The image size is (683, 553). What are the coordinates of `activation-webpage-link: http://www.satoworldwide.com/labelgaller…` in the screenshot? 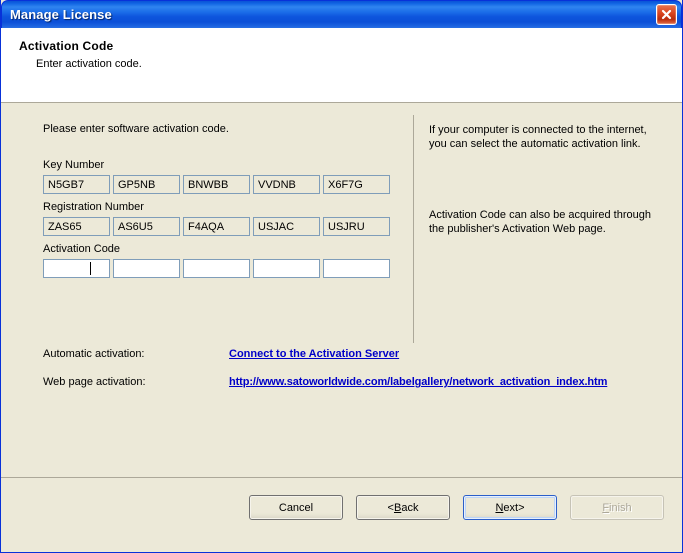 It's located at (418, 382).